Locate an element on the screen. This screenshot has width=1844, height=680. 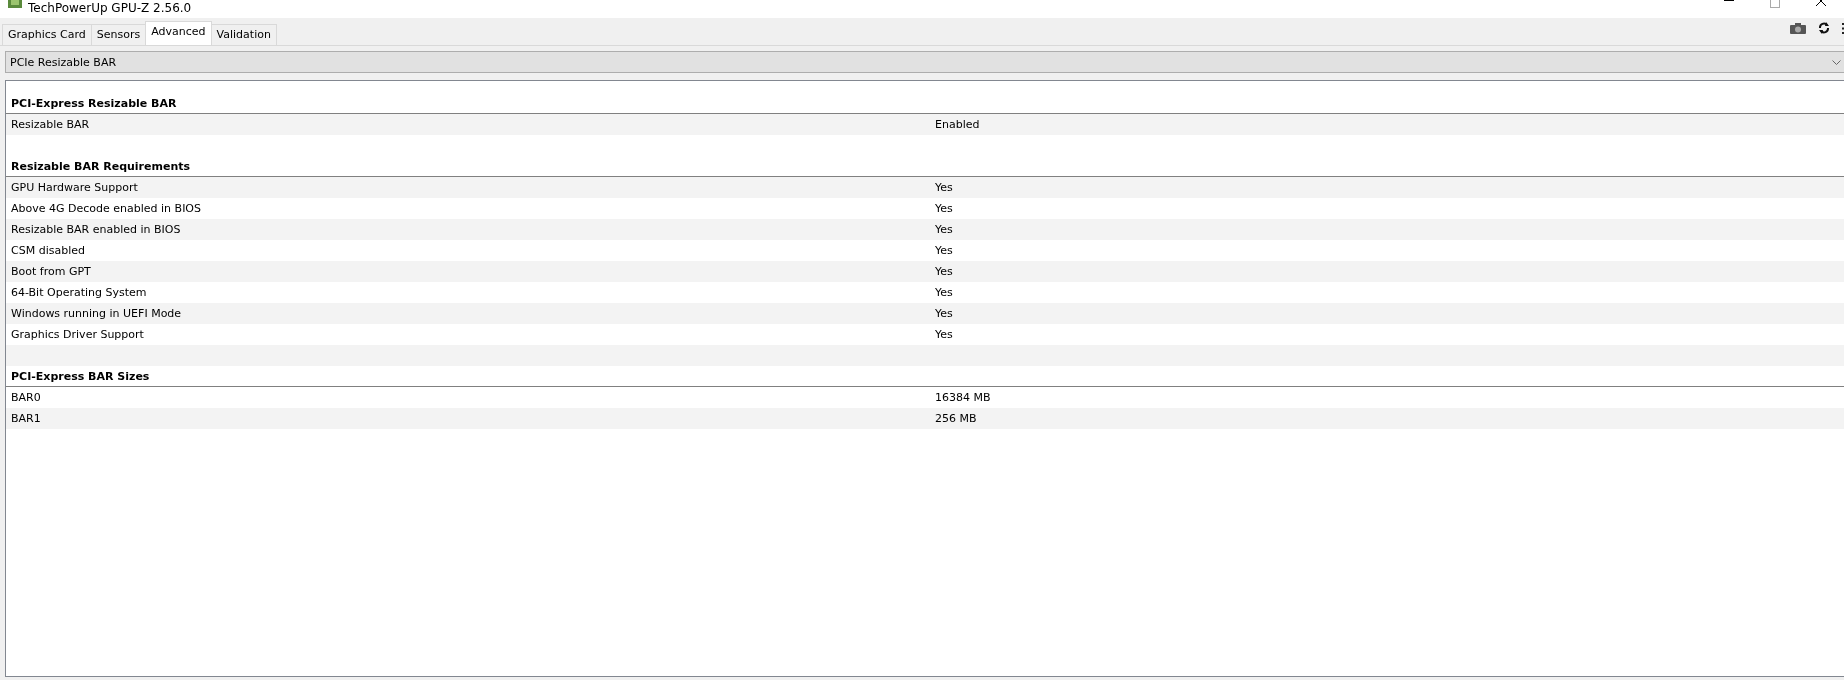
section-heading: Resizable BAR Requirements is located at coordinates (100, 166).